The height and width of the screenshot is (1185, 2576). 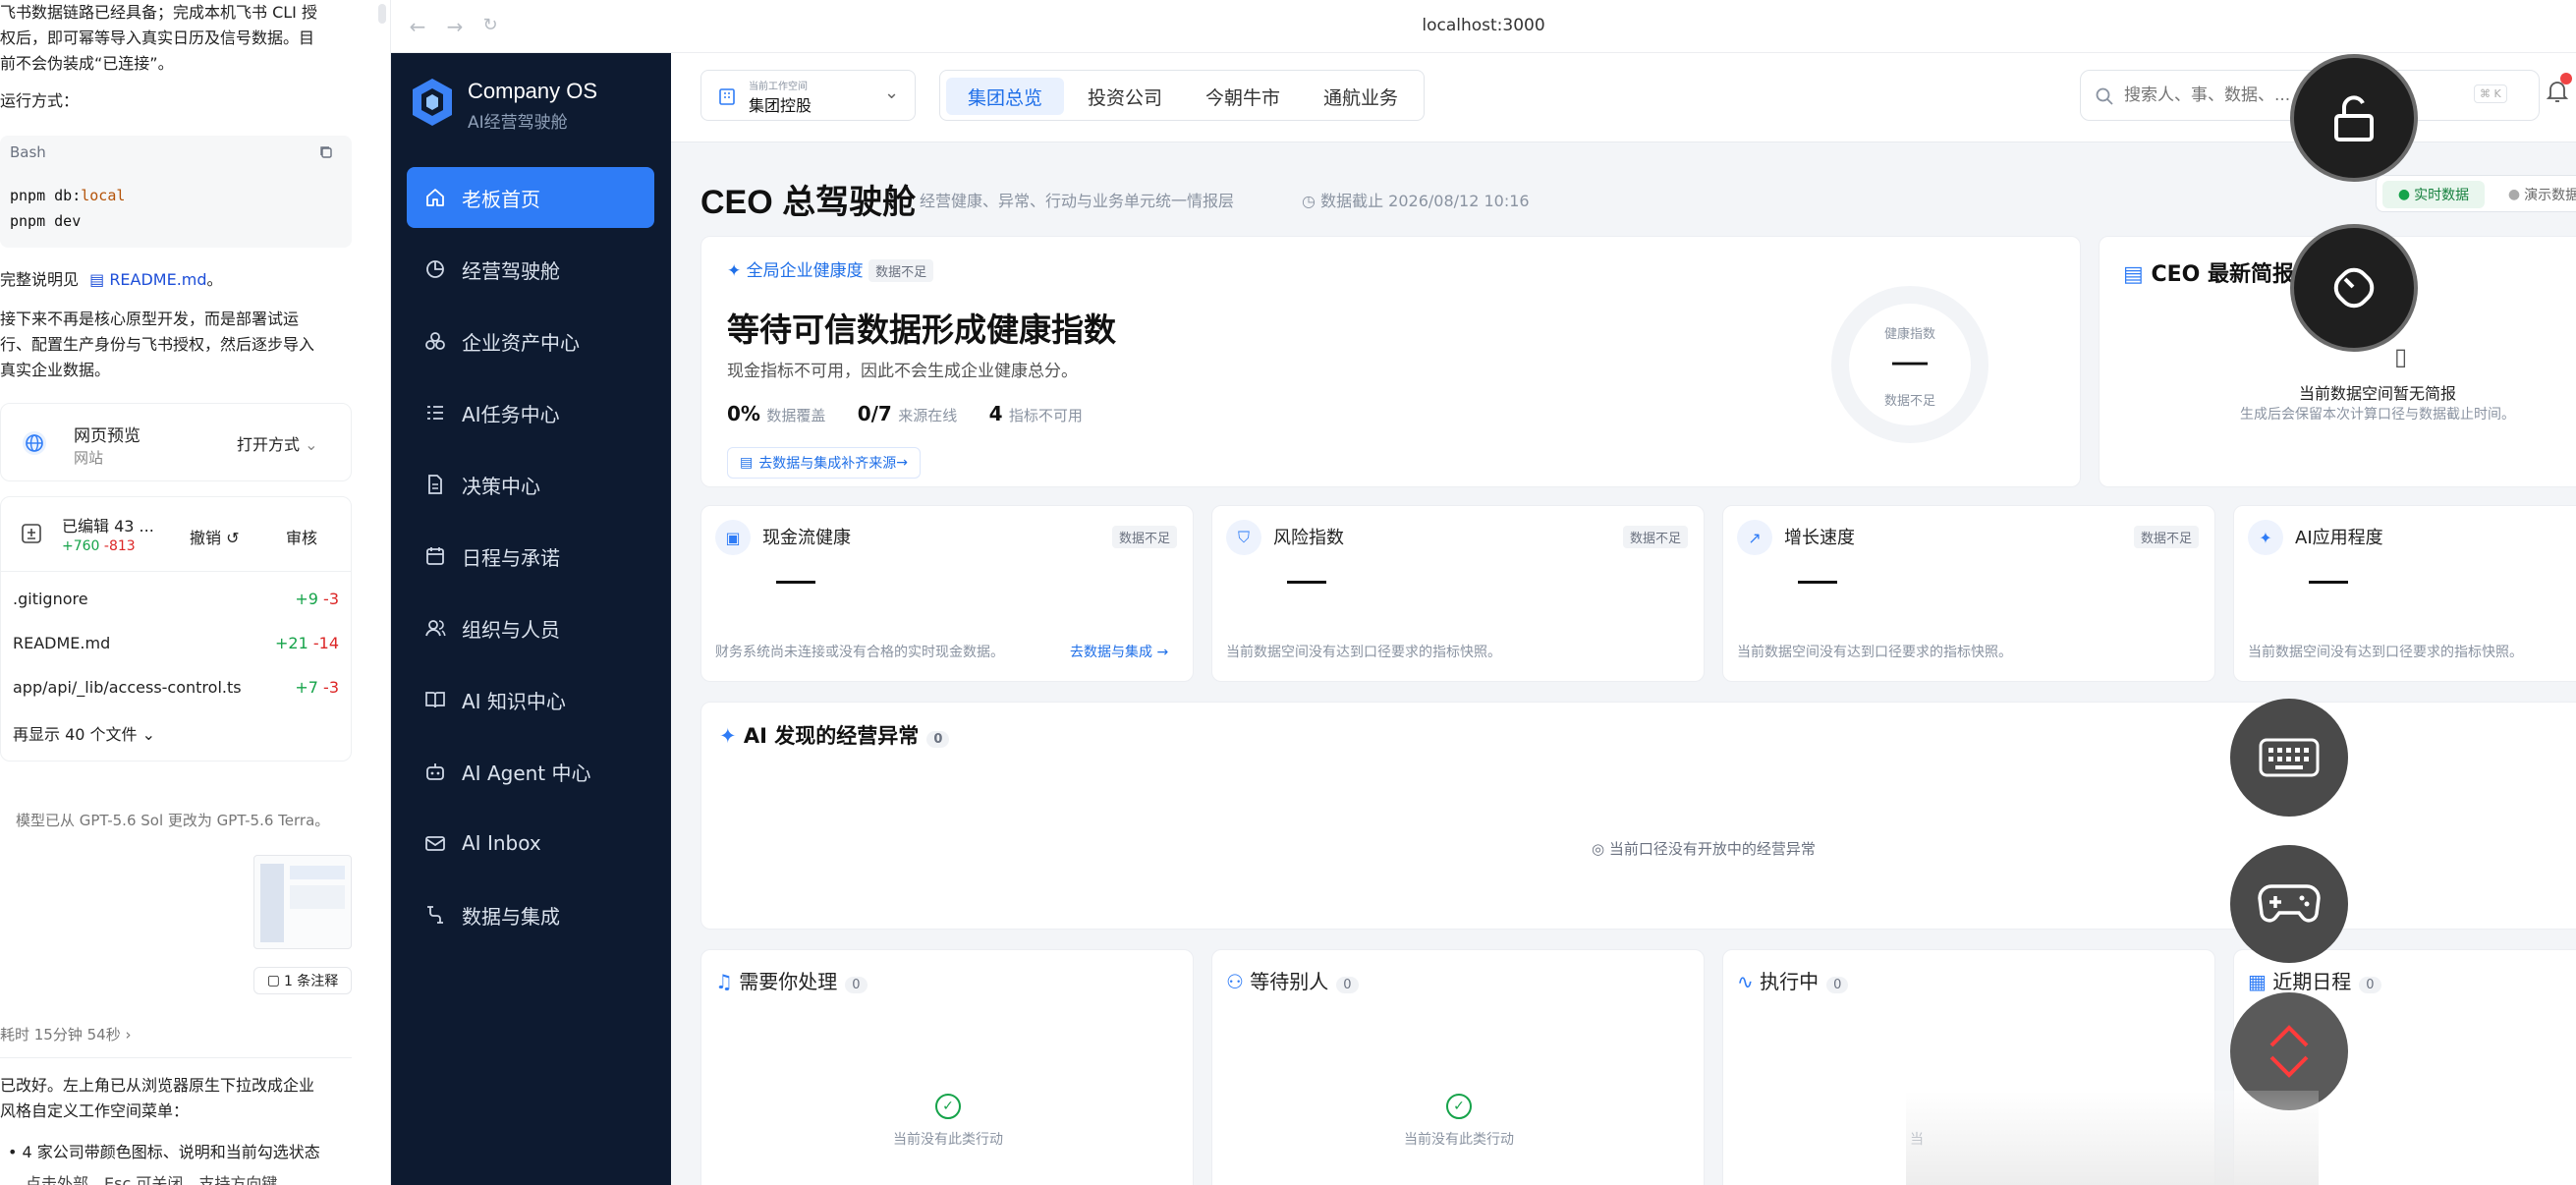 What do you see at coordinates (61, 643) in the screenshot?
I see `file-name: README.md` at bounding box center [61, 643].